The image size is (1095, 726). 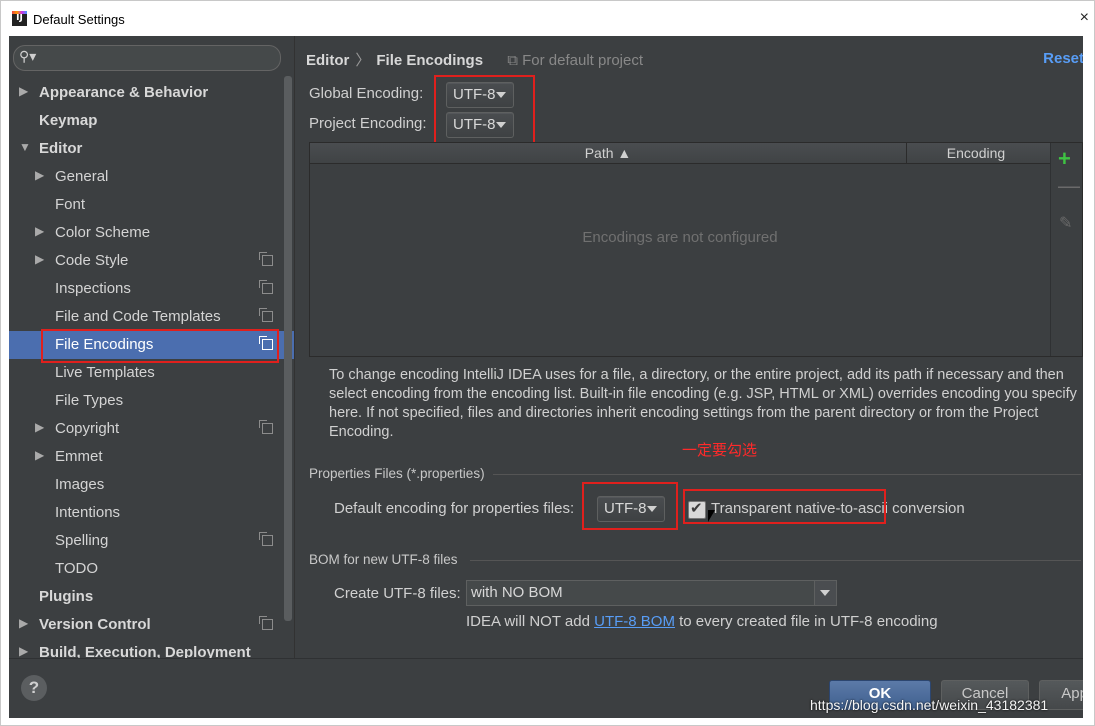 I want to click on close-icon: ×, so click(x=1084, y=18).